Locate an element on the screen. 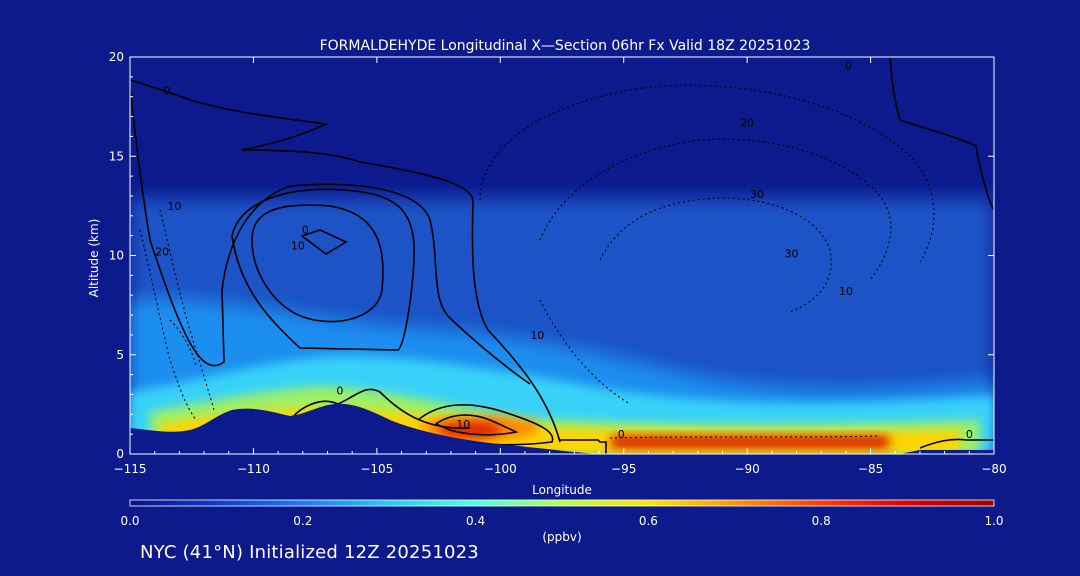 The height and width of the screenshot is (576, 1080). y-tick-label: 10 is located at coordinates (116, 256).